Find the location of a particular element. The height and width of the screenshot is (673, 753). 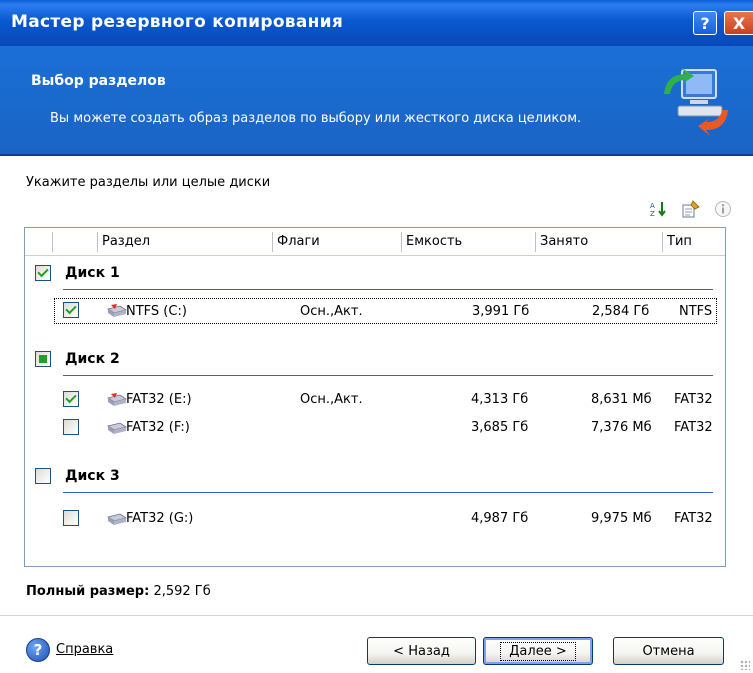

next-button-label: Далее > is located at coordinates (538, 651).